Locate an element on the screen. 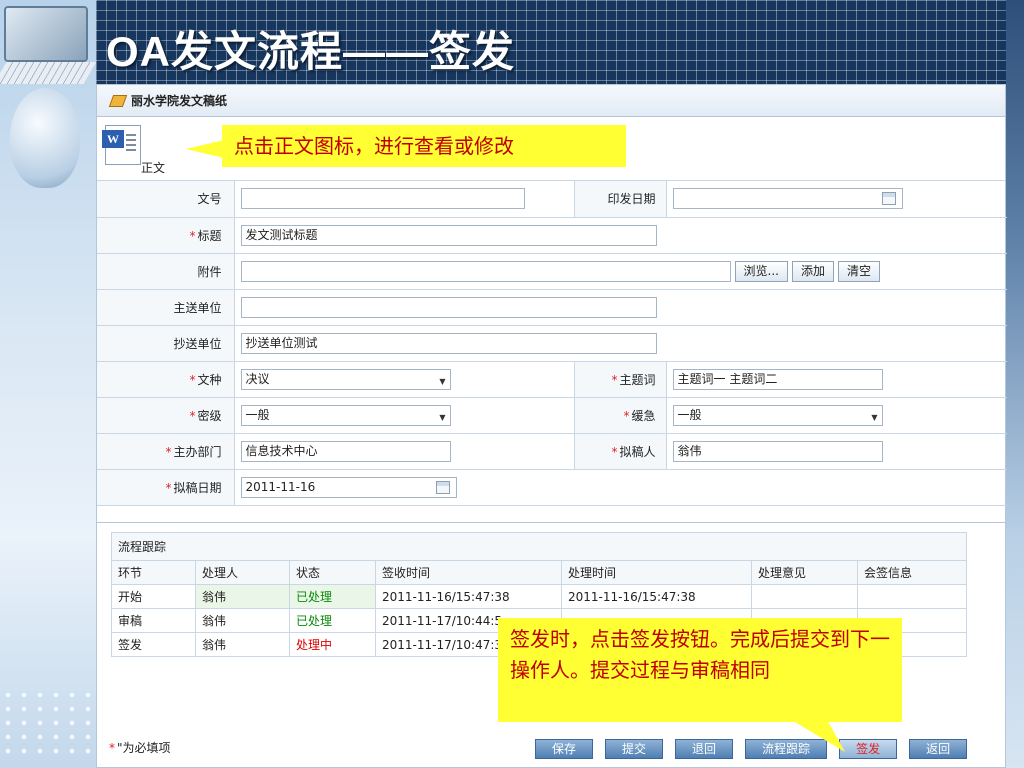 The image size is (1024, 768). host-dept-input: 信息技术中心 is located at coordinates (345, 451).